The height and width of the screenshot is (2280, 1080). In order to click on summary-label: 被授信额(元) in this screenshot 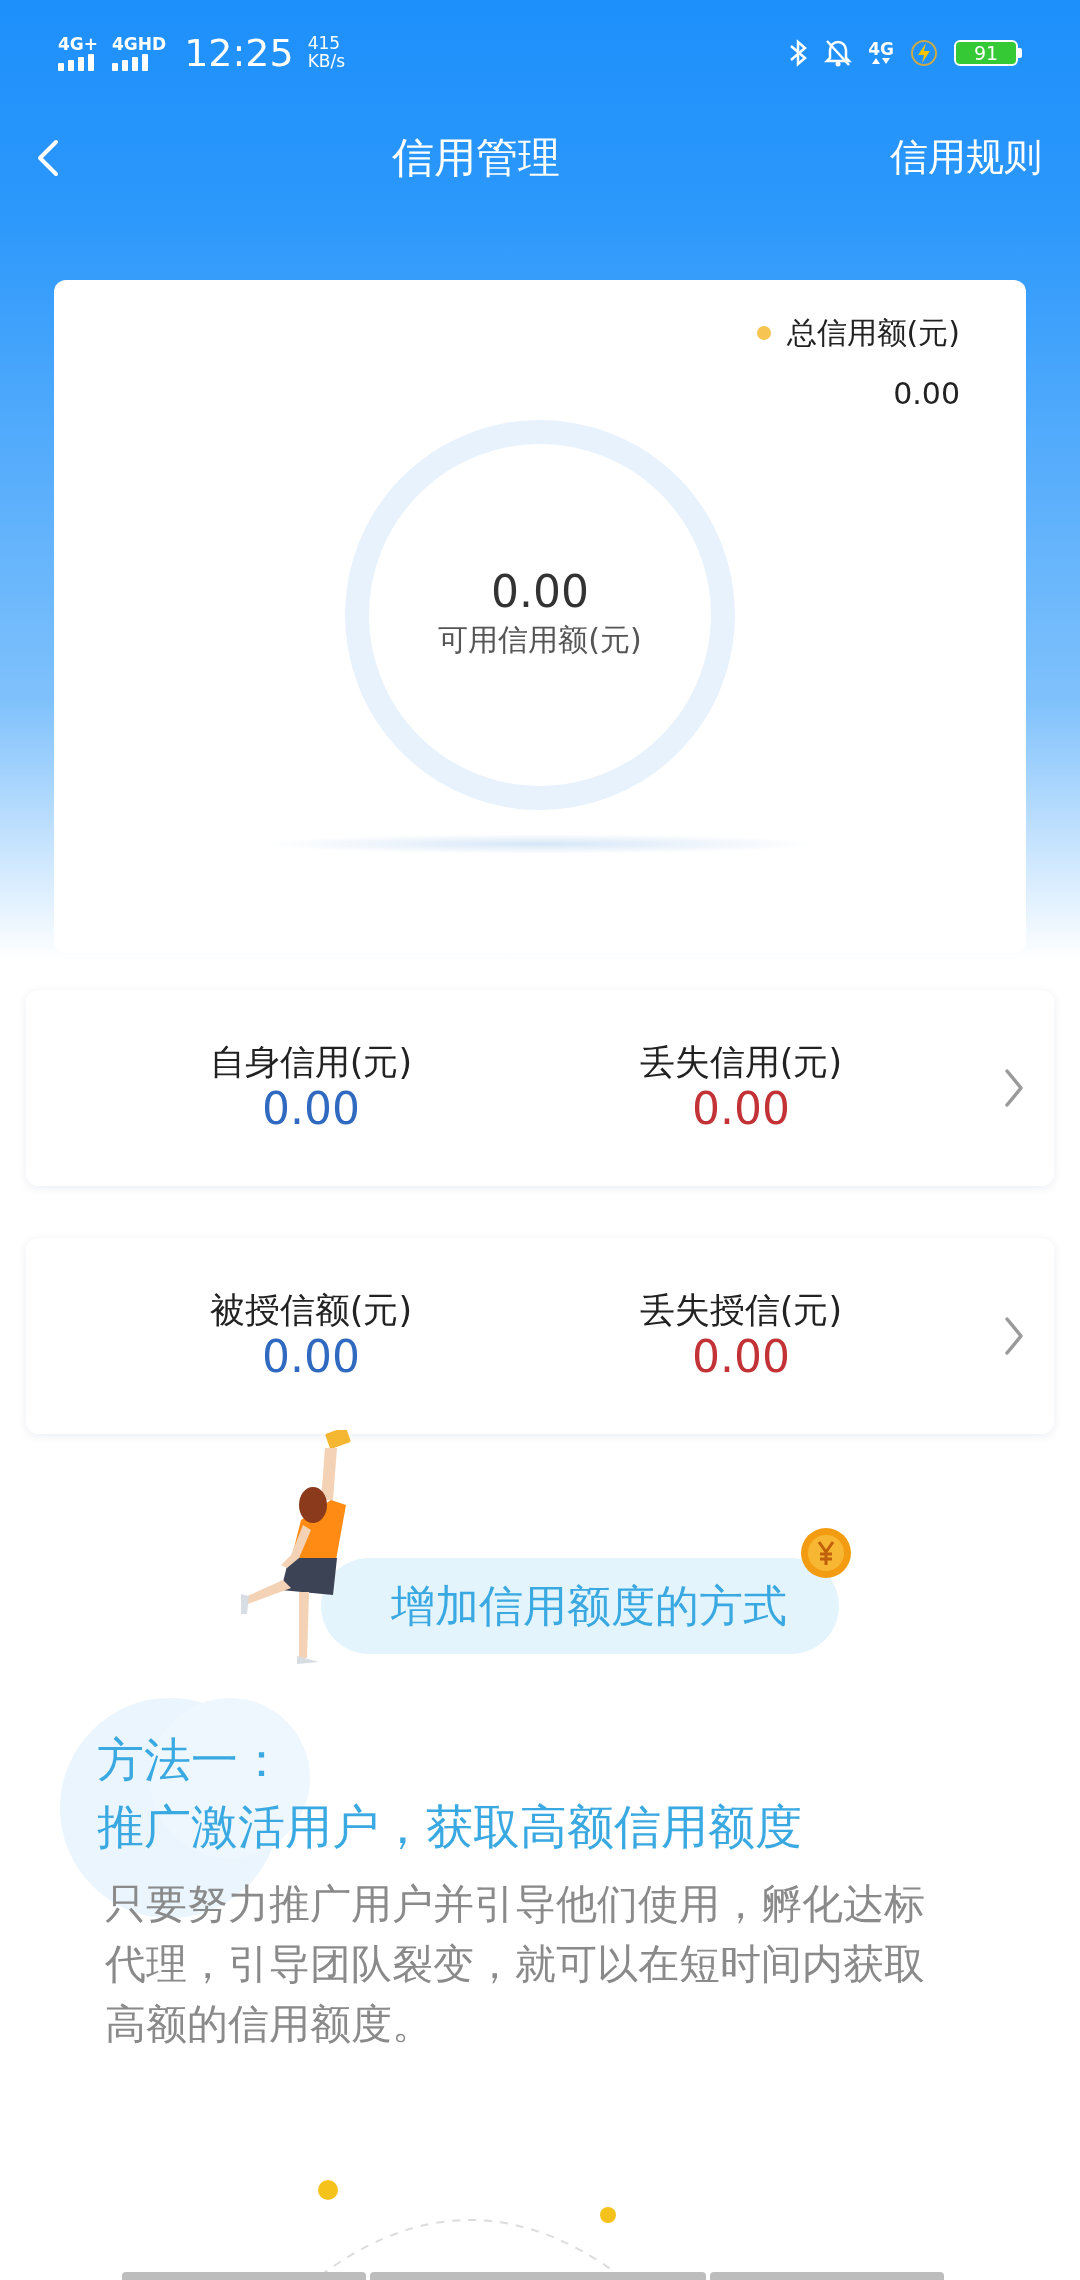, I will do `click(311, 1309)`.